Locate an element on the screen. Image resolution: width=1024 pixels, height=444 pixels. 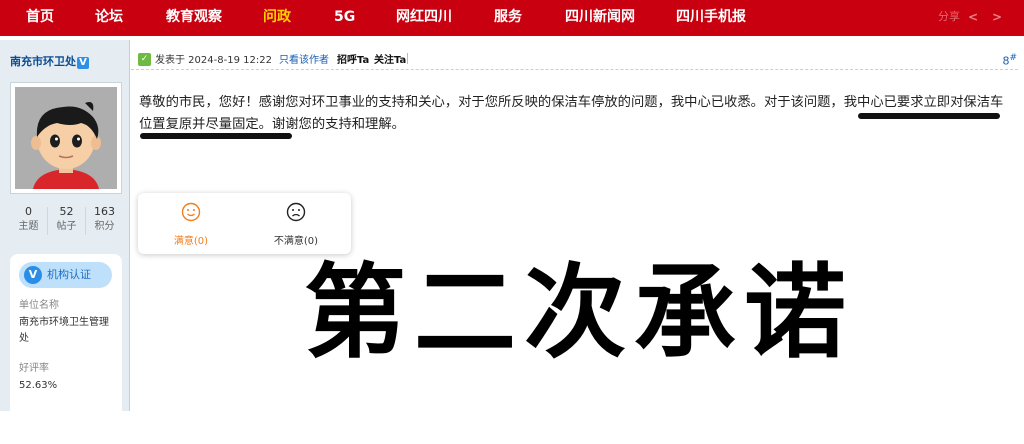
avatar is located at coordinates (66, 138).